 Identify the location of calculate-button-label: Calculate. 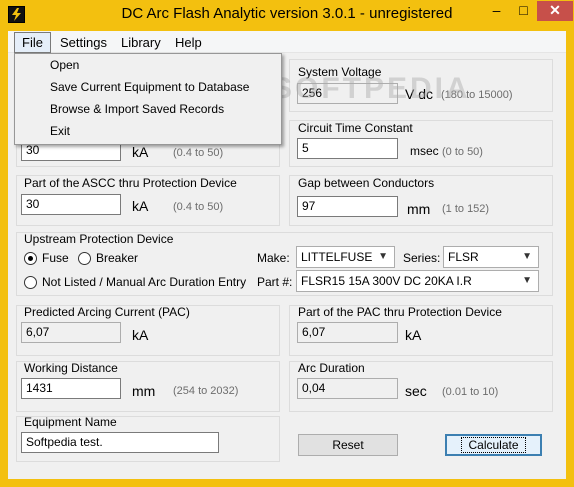
(493, 445).